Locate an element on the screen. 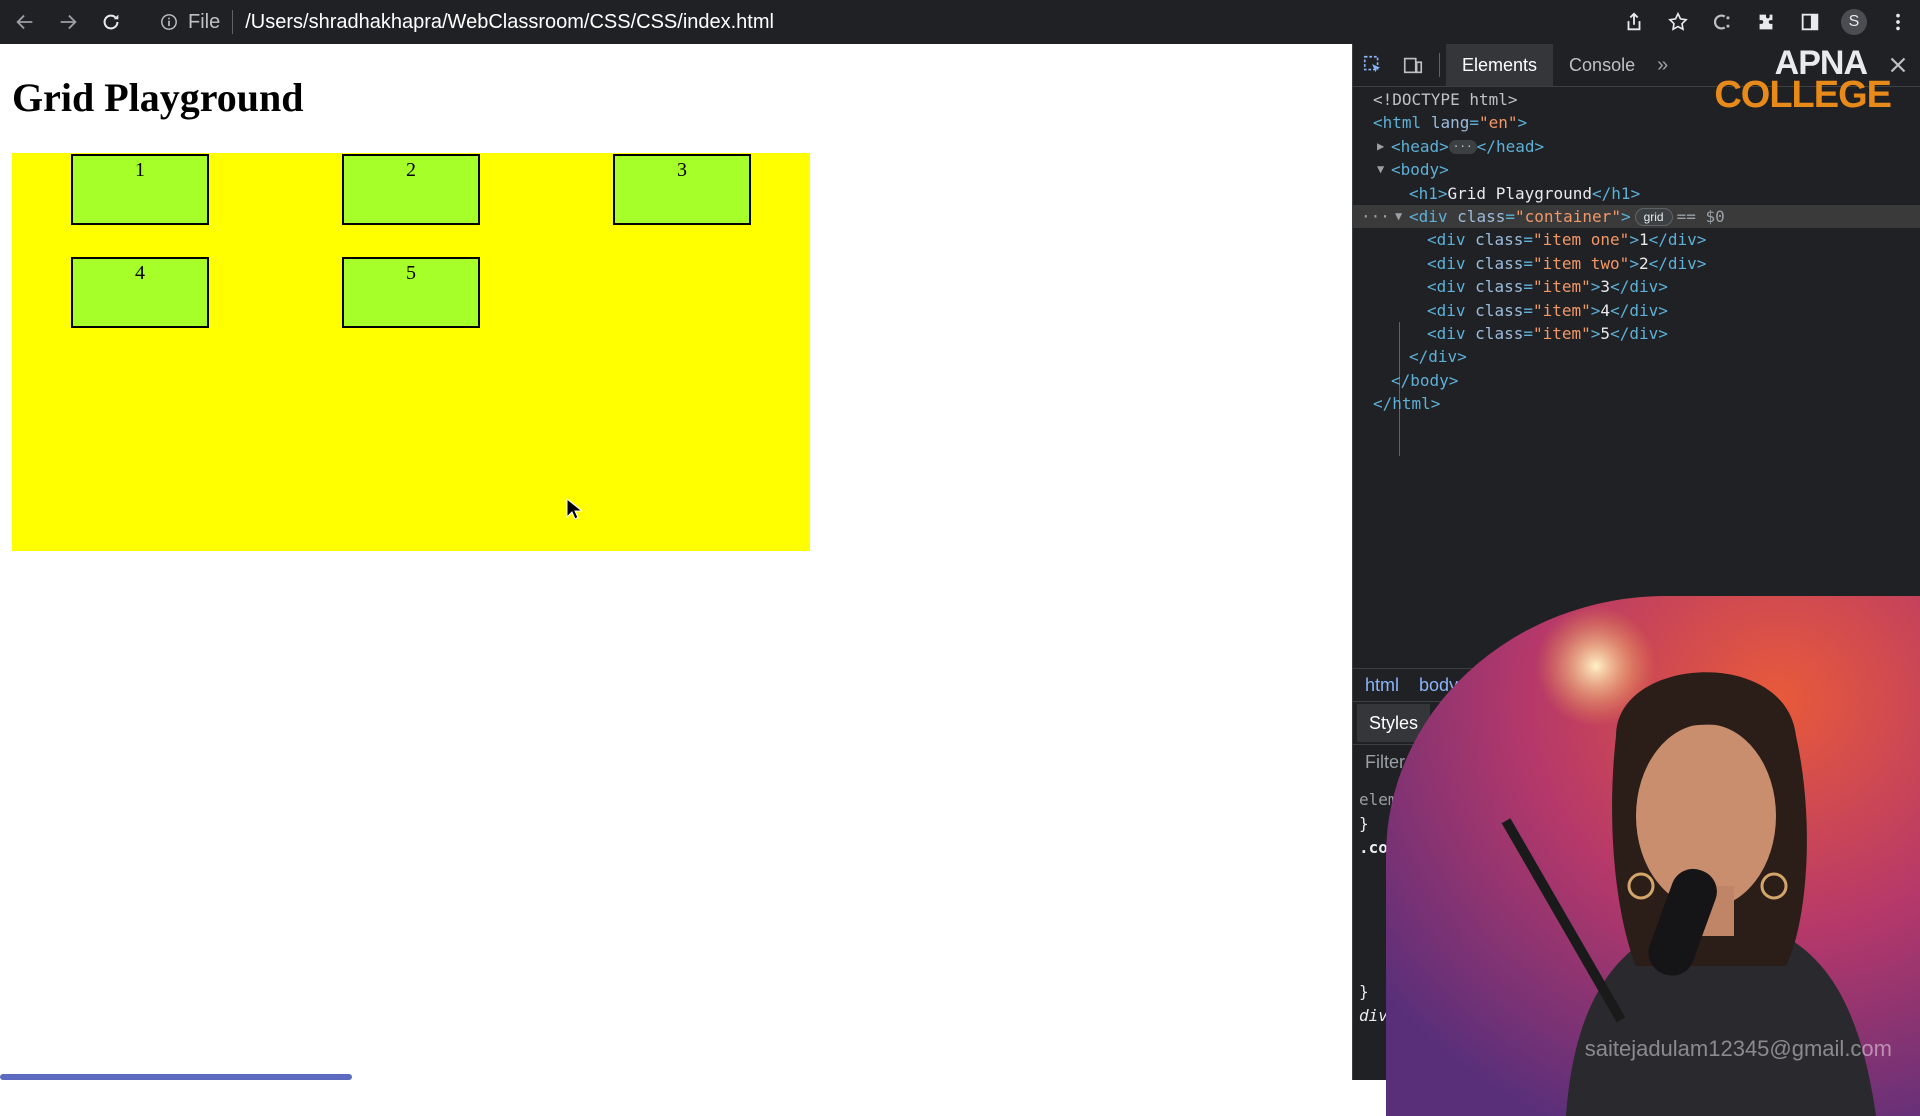  devtools-tabbar: Elements Console » APNA COLLEGE is located at coordinates (1636, 80).